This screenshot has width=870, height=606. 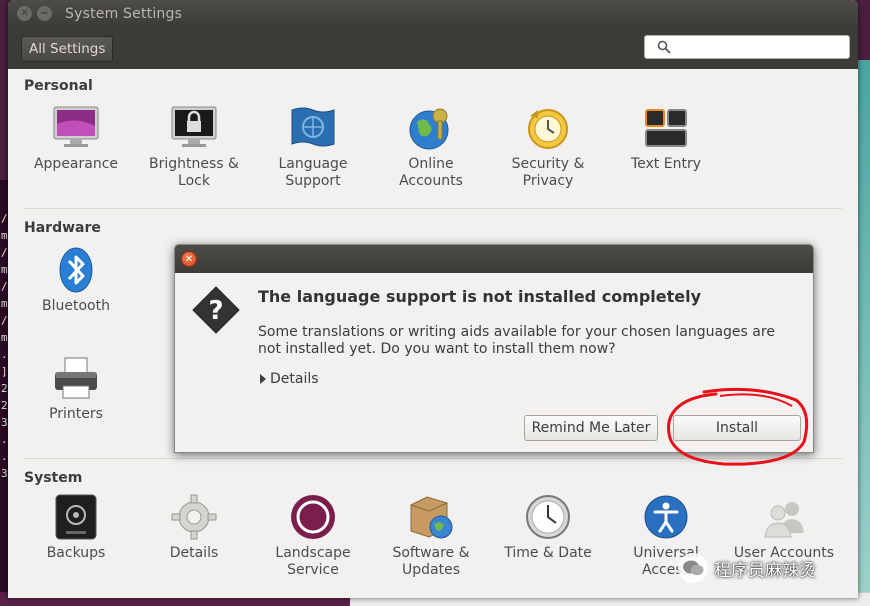 I want to click on dialog-close-button: ✕, so click(x=189, y=259).